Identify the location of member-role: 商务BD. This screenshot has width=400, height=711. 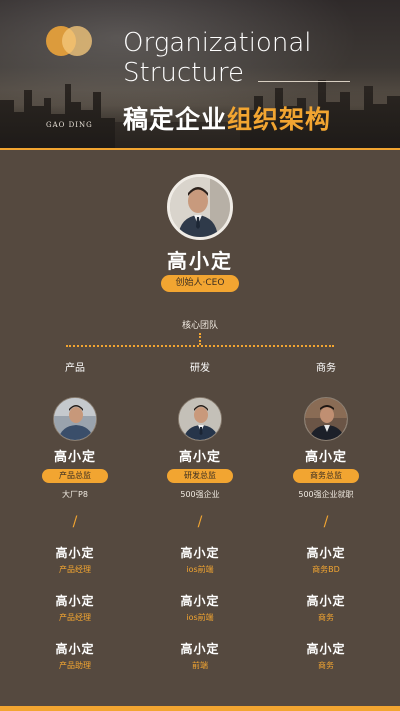
(326, 569).